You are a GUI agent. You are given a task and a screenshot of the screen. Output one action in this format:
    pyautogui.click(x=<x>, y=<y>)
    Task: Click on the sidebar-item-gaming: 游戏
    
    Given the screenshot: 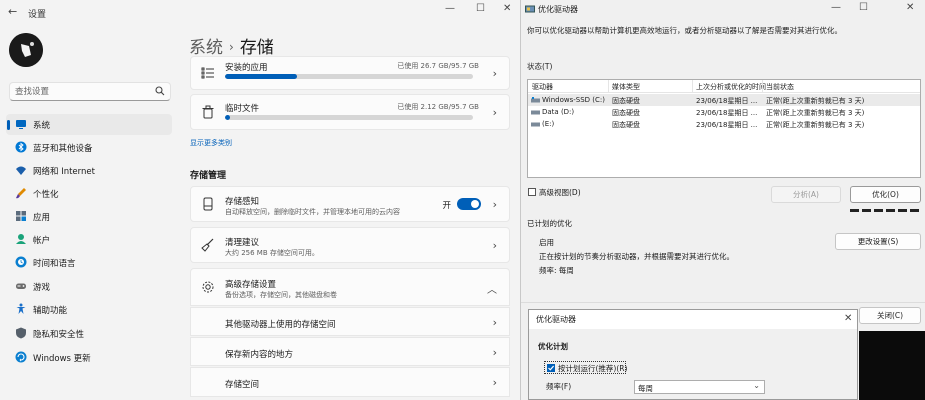 What is the action you would take?
    pyautogui.click(x=89, y=286)
    